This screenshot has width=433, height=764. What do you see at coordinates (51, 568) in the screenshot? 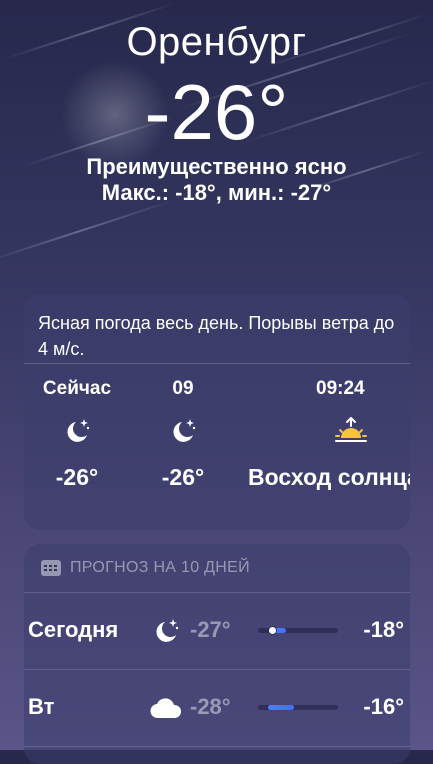
I see `calendar-icon` at bounding box center [51, 568].